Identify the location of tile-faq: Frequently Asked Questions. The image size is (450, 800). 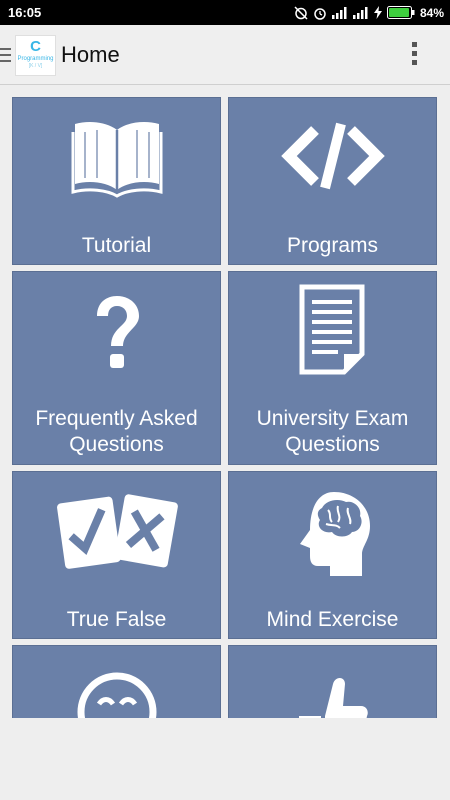
(116, 368).